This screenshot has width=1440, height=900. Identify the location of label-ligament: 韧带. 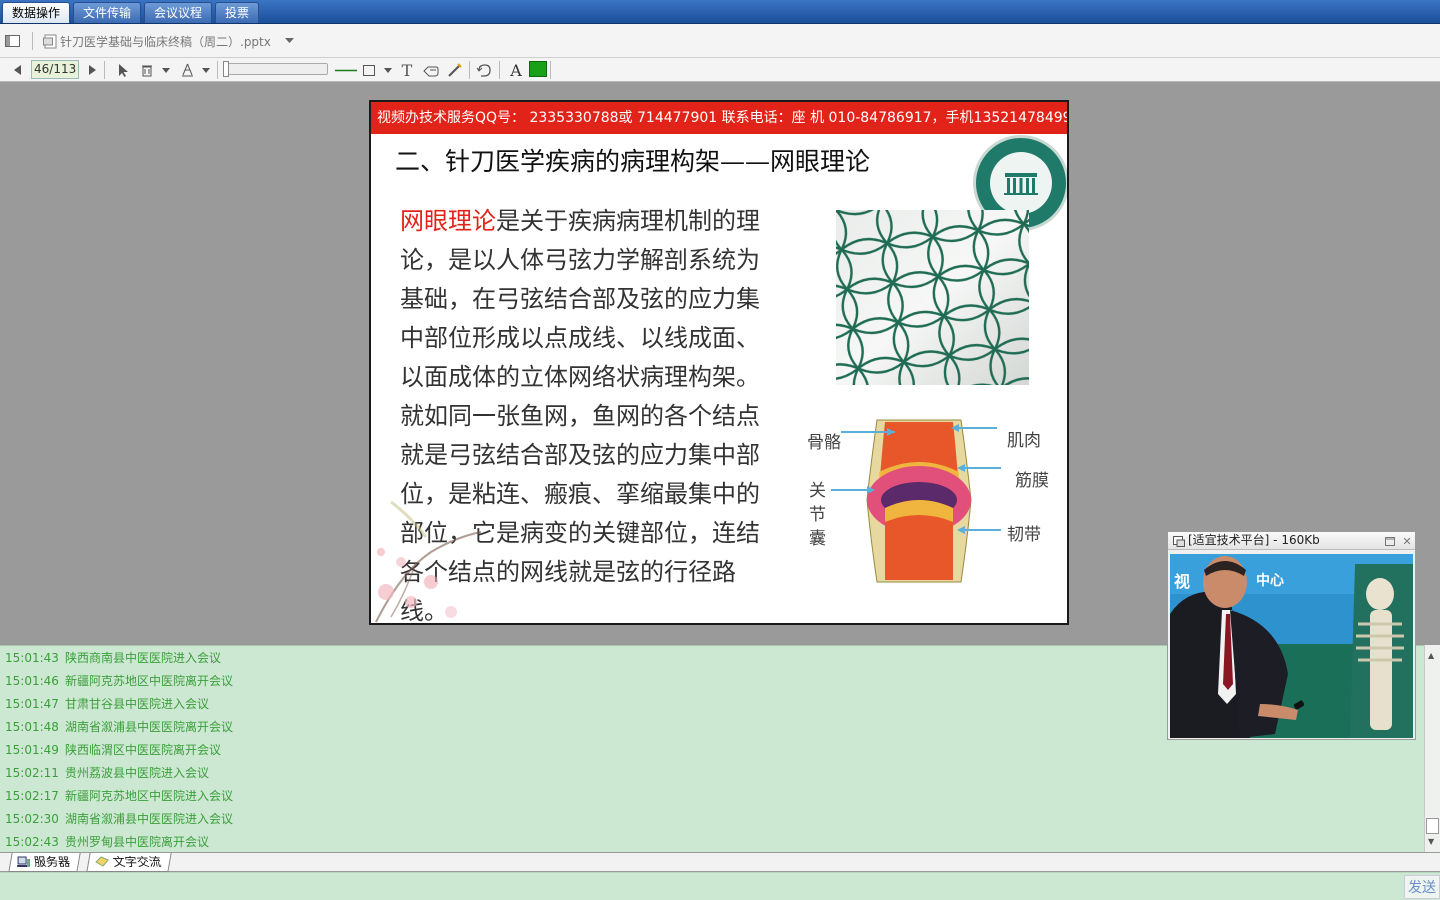
(1024, 535).